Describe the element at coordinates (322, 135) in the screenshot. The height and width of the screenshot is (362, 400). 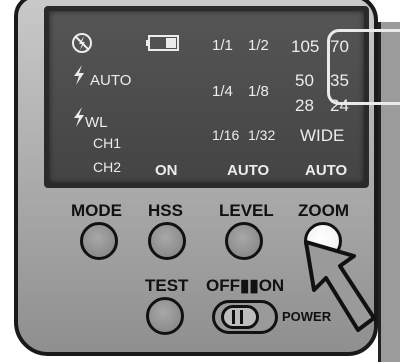
I see `zoom-wide: WIDE` at that location.